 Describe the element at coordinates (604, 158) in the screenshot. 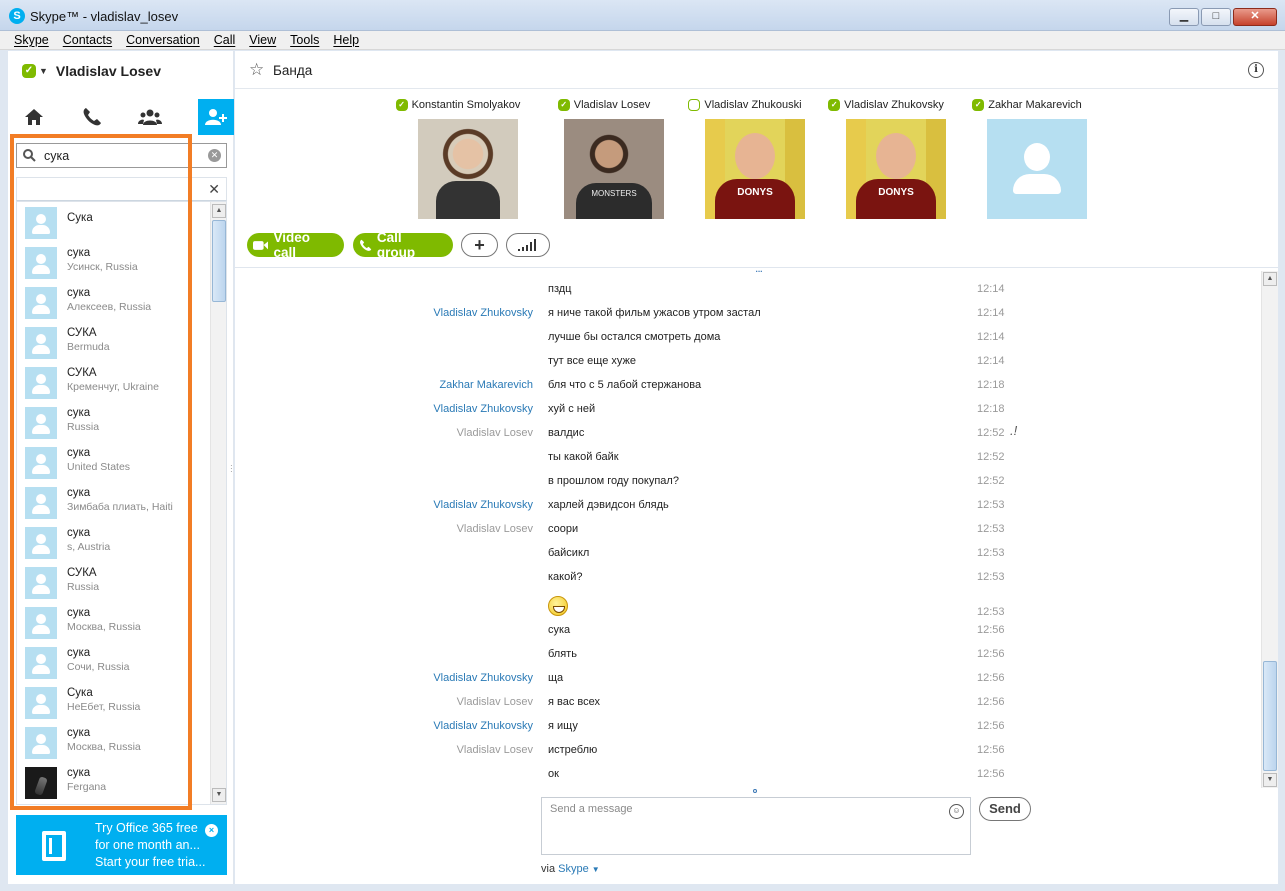

I see `participant: ✓ Vladislav Losev` at that location.